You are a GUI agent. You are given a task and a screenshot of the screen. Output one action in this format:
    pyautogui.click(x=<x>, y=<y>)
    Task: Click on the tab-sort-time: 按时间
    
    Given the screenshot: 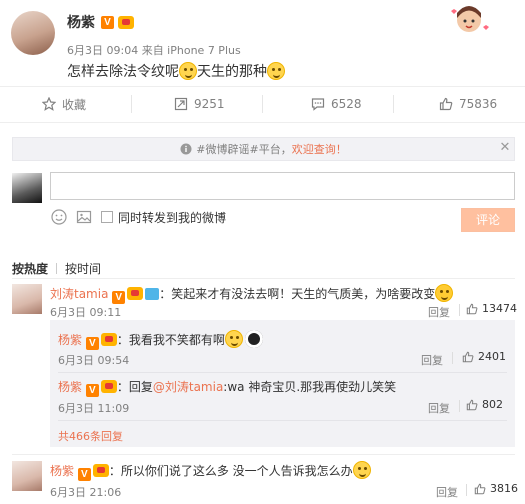 What is the action you would take?
    pyautogui.click(x=83, y=268)
    